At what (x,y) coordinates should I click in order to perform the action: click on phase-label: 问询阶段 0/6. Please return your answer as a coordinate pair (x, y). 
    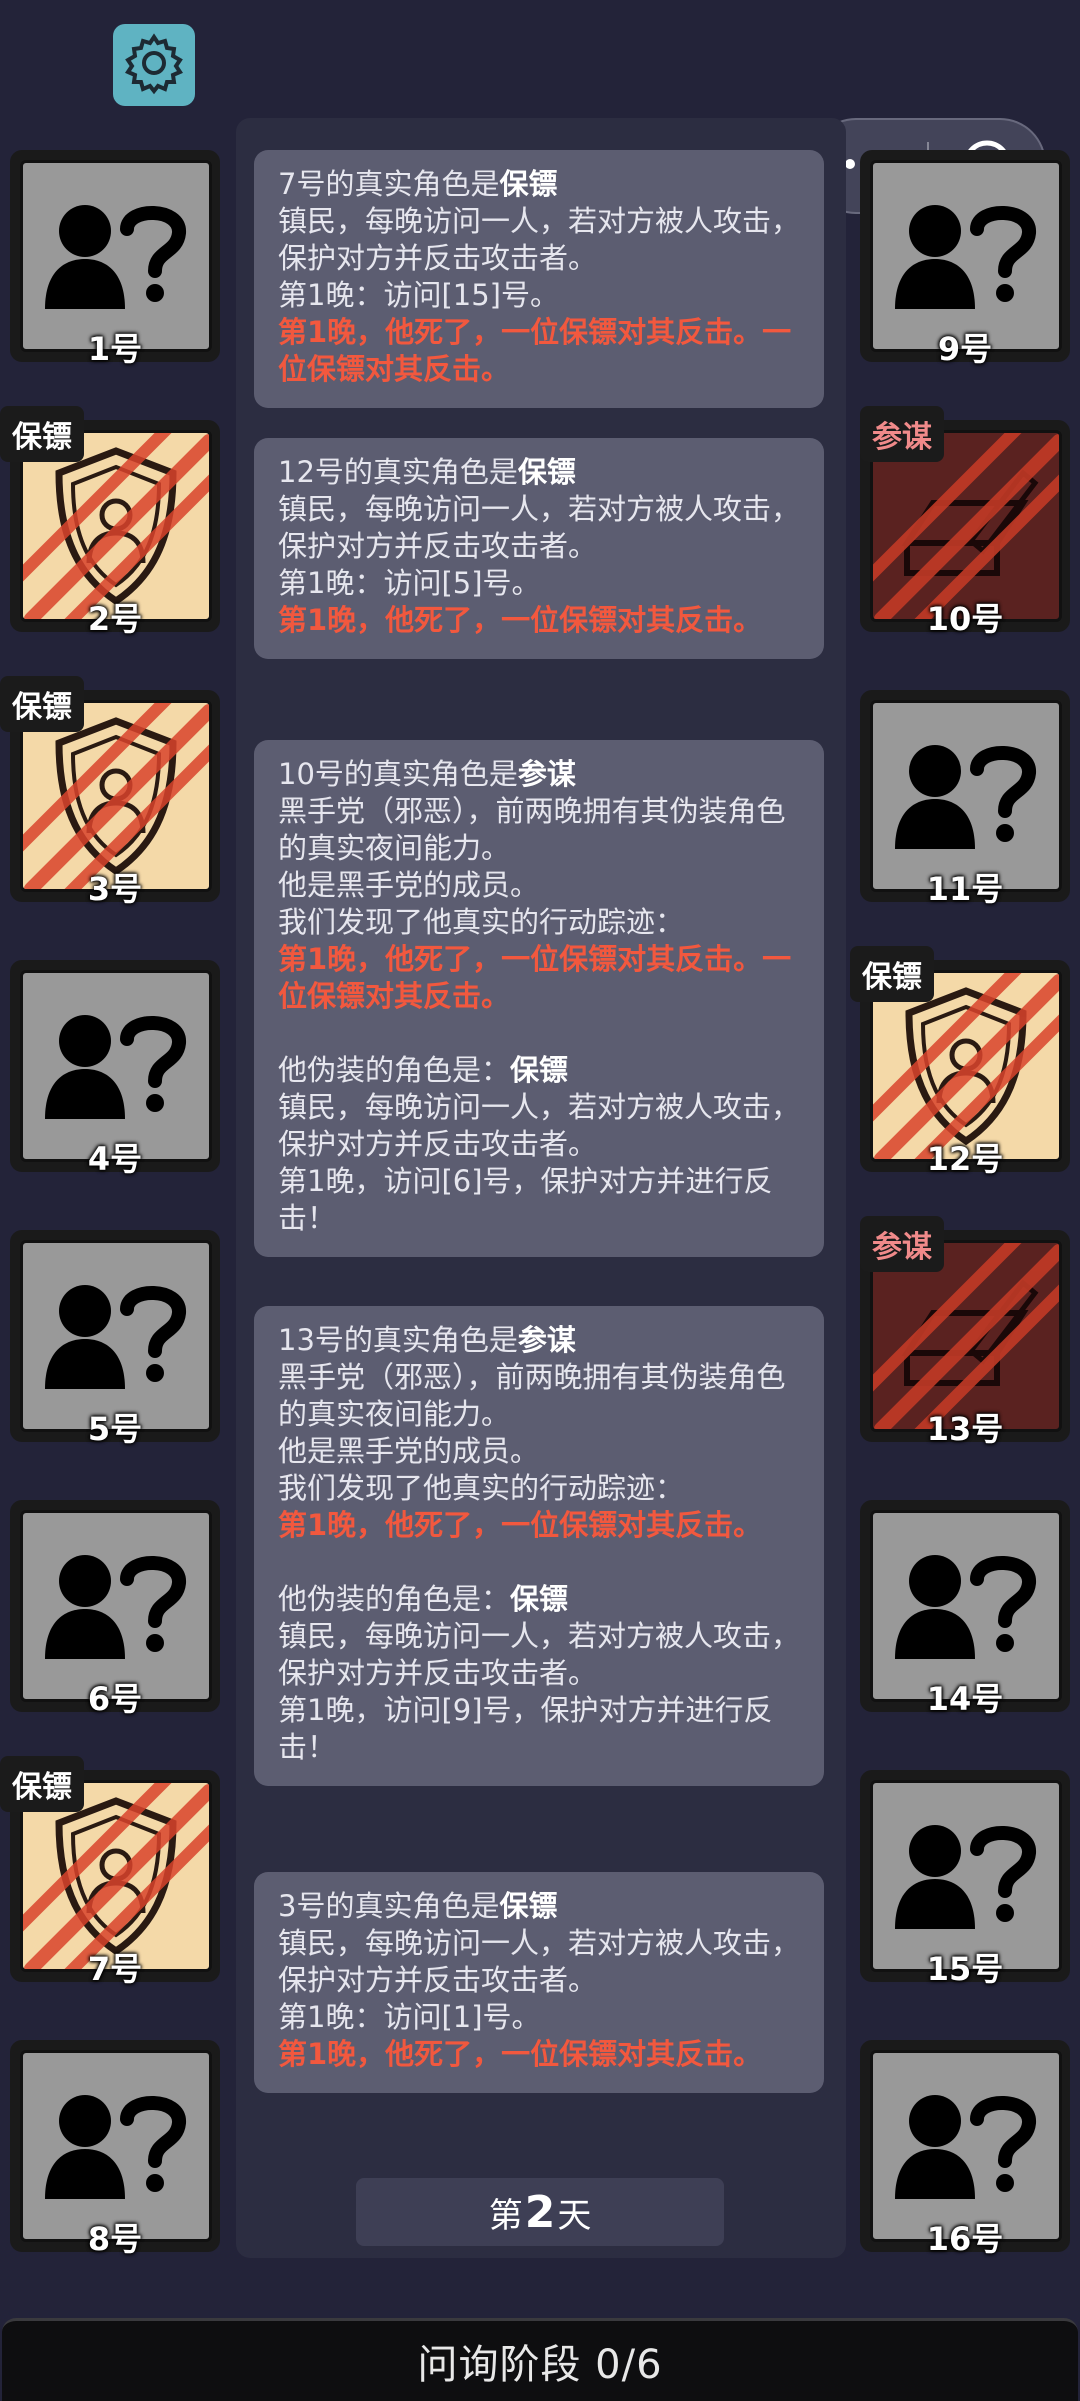
    Looking at the image, I should click on (540, 2365).